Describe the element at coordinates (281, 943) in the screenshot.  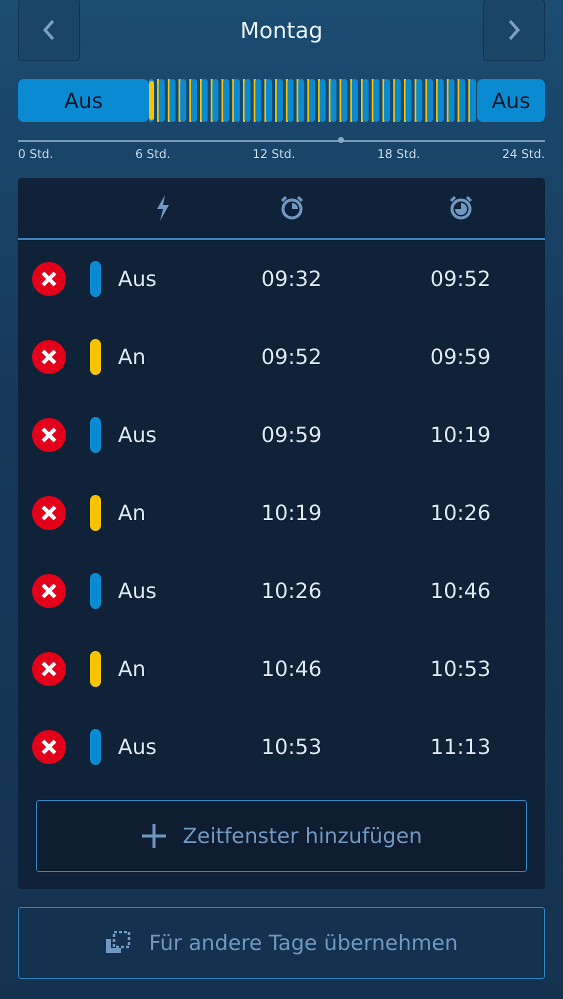
I see `copy-to-other-days-button: Für andere Tage übernehmen` at that location.